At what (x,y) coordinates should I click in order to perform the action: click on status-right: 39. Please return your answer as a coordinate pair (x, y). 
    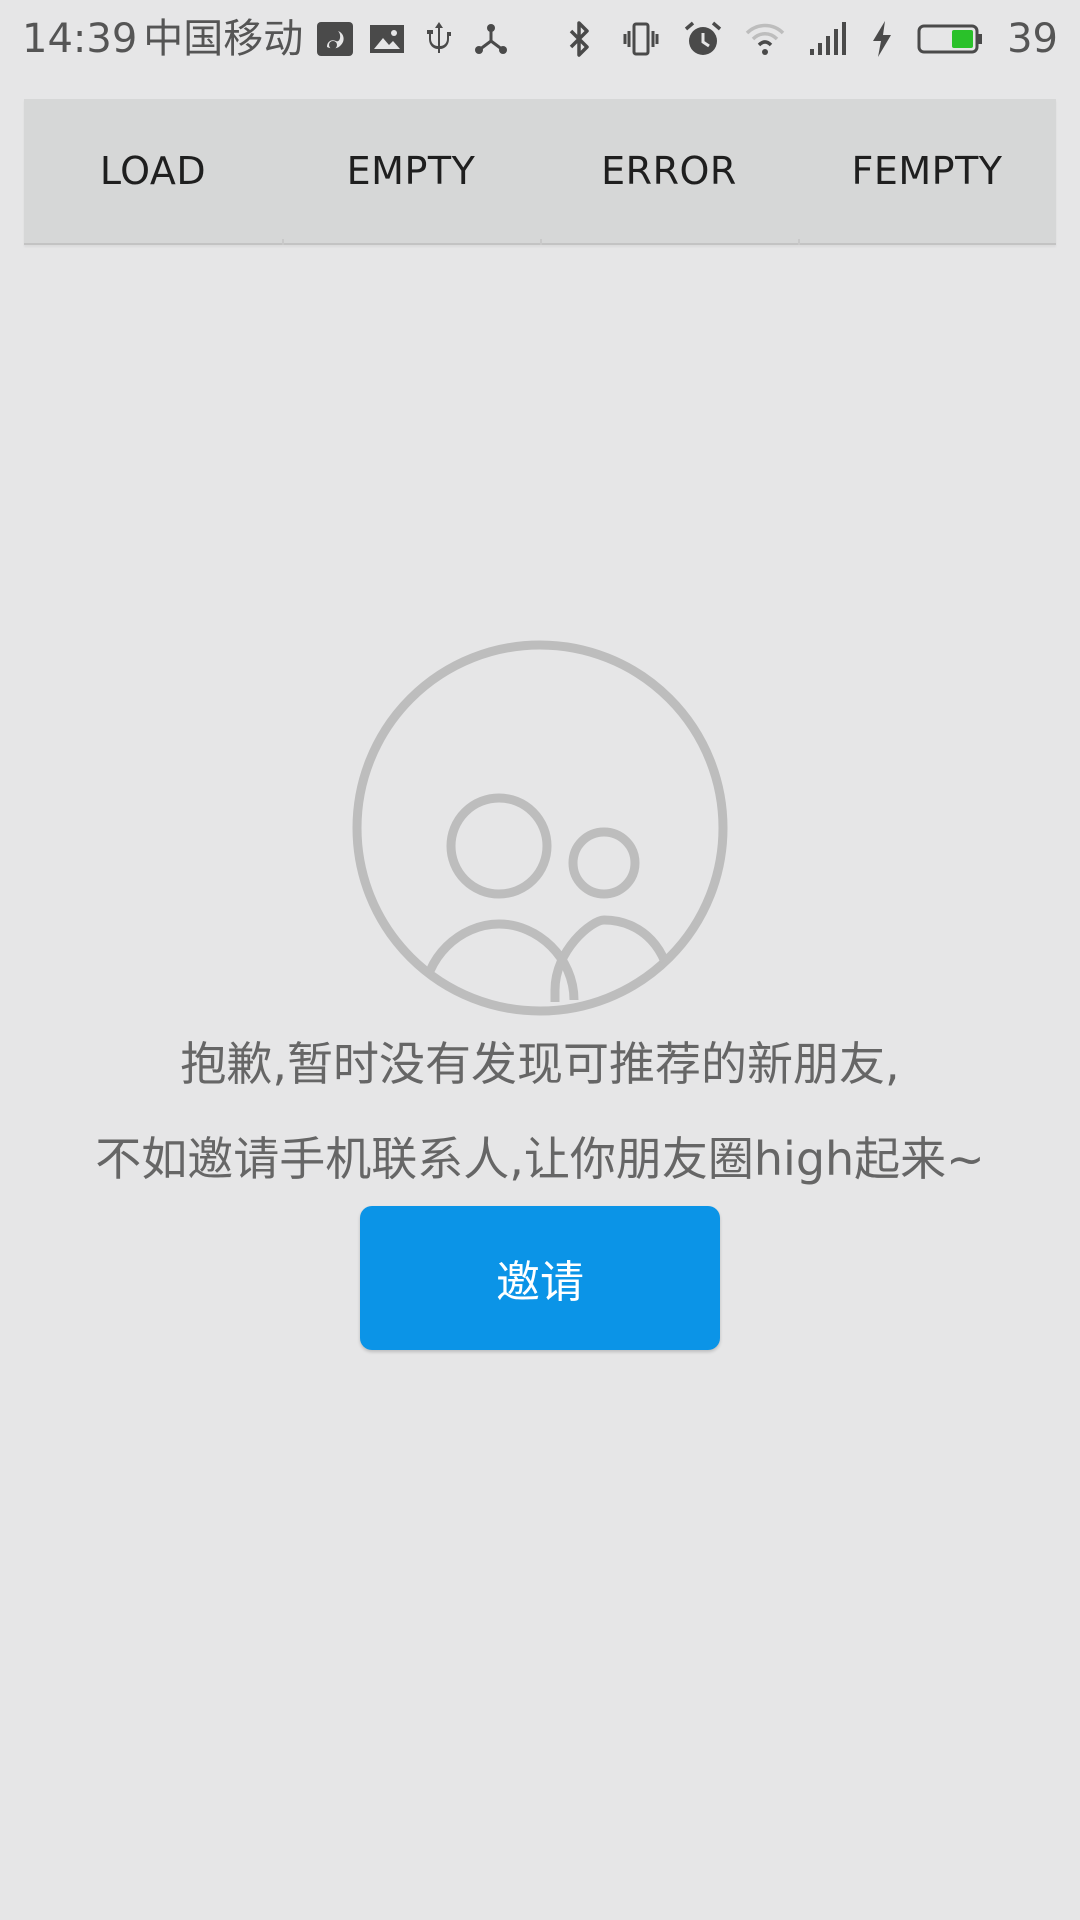
    Looking at the image, I should click on (808, 39).